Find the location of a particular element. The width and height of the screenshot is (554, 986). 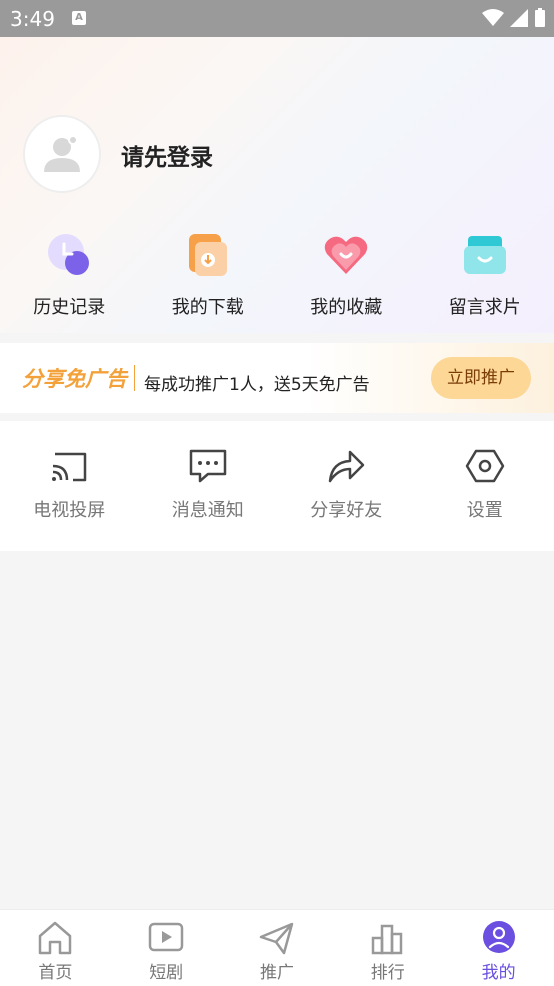

message-icon is located at coordinates (208, 466).